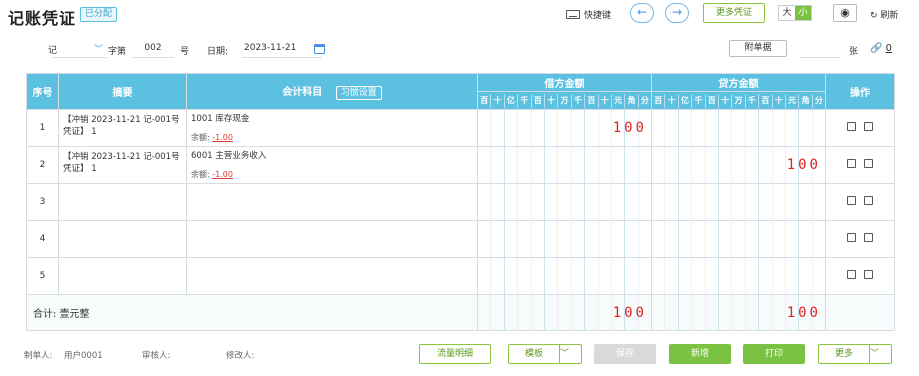 The image size is (919, 376). I want to click on credit-amount-cell: 100, so click(738, 165).